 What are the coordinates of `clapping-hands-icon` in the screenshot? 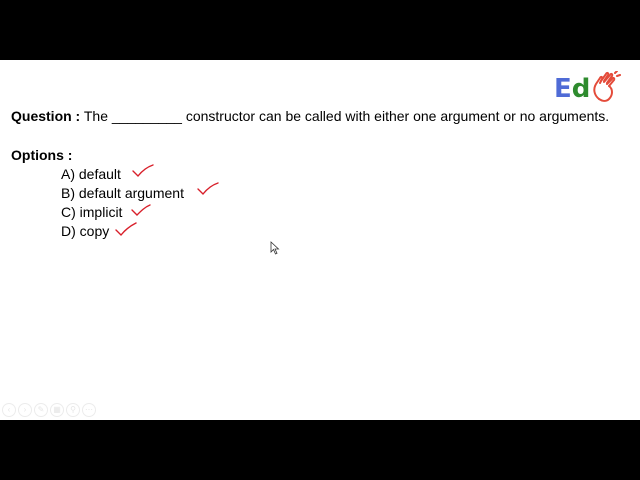 It's located at (606, 88).